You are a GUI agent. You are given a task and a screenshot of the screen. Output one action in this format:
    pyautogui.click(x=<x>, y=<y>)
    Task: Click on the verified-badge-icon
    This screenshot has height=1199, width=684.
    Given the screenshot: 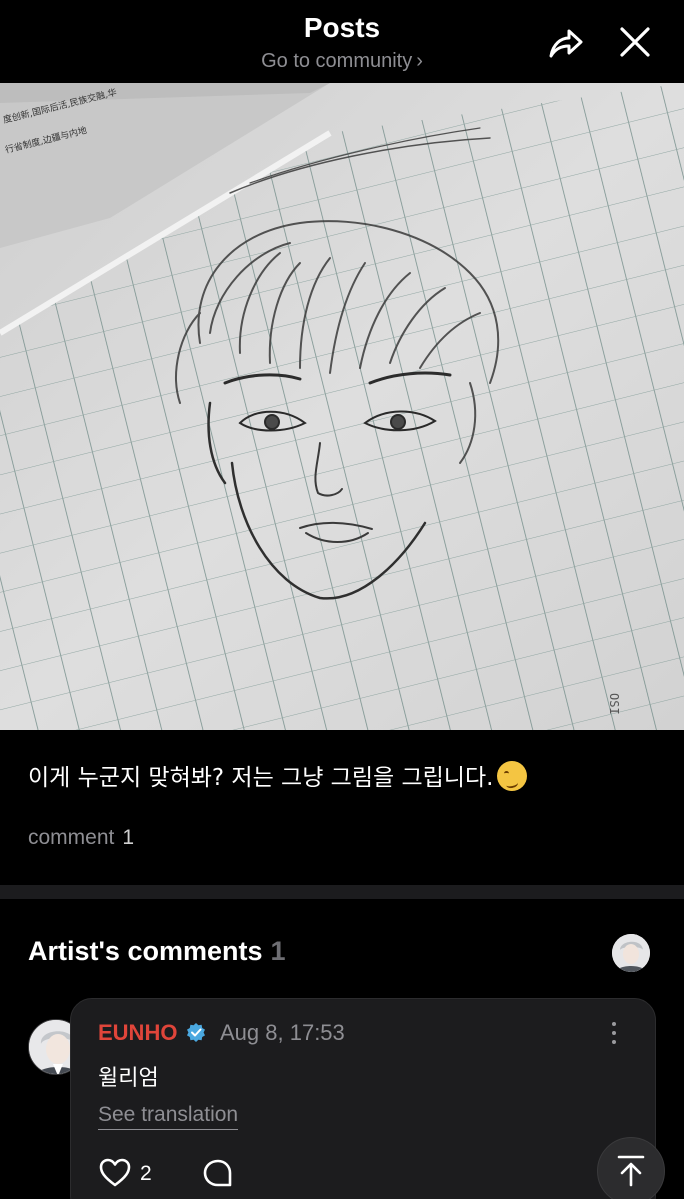 What is the action you would take?
    pyautogui.click(x=196, y=1032)
    